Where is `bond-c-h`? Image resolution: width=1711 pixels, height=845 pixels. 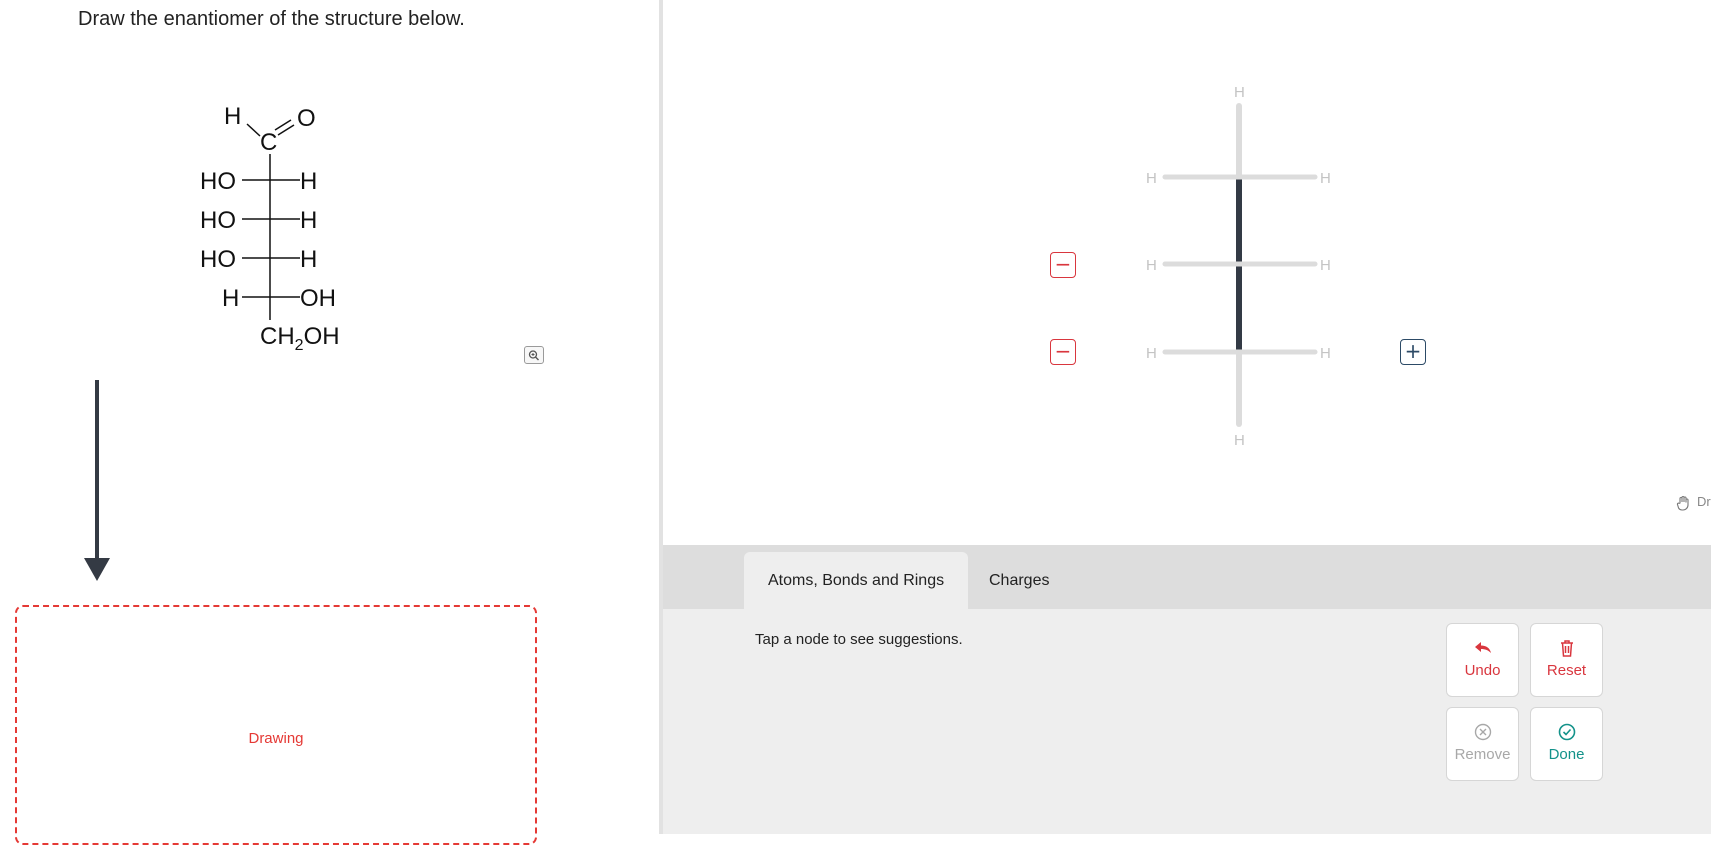
bond-c-h is located at coordinates (253, 130).